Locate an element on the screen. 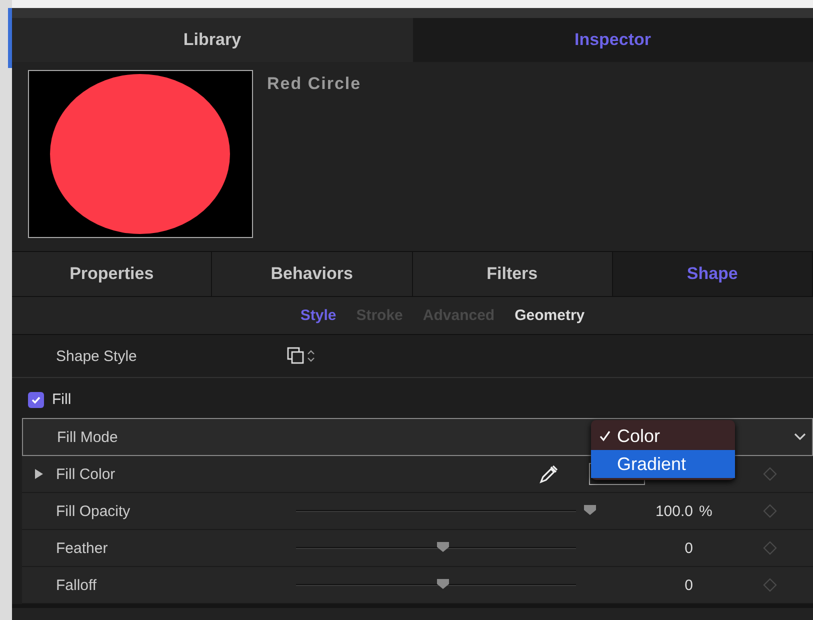 The image size is (813, 620). menu-item: Color is located at coordinates (663, 436).